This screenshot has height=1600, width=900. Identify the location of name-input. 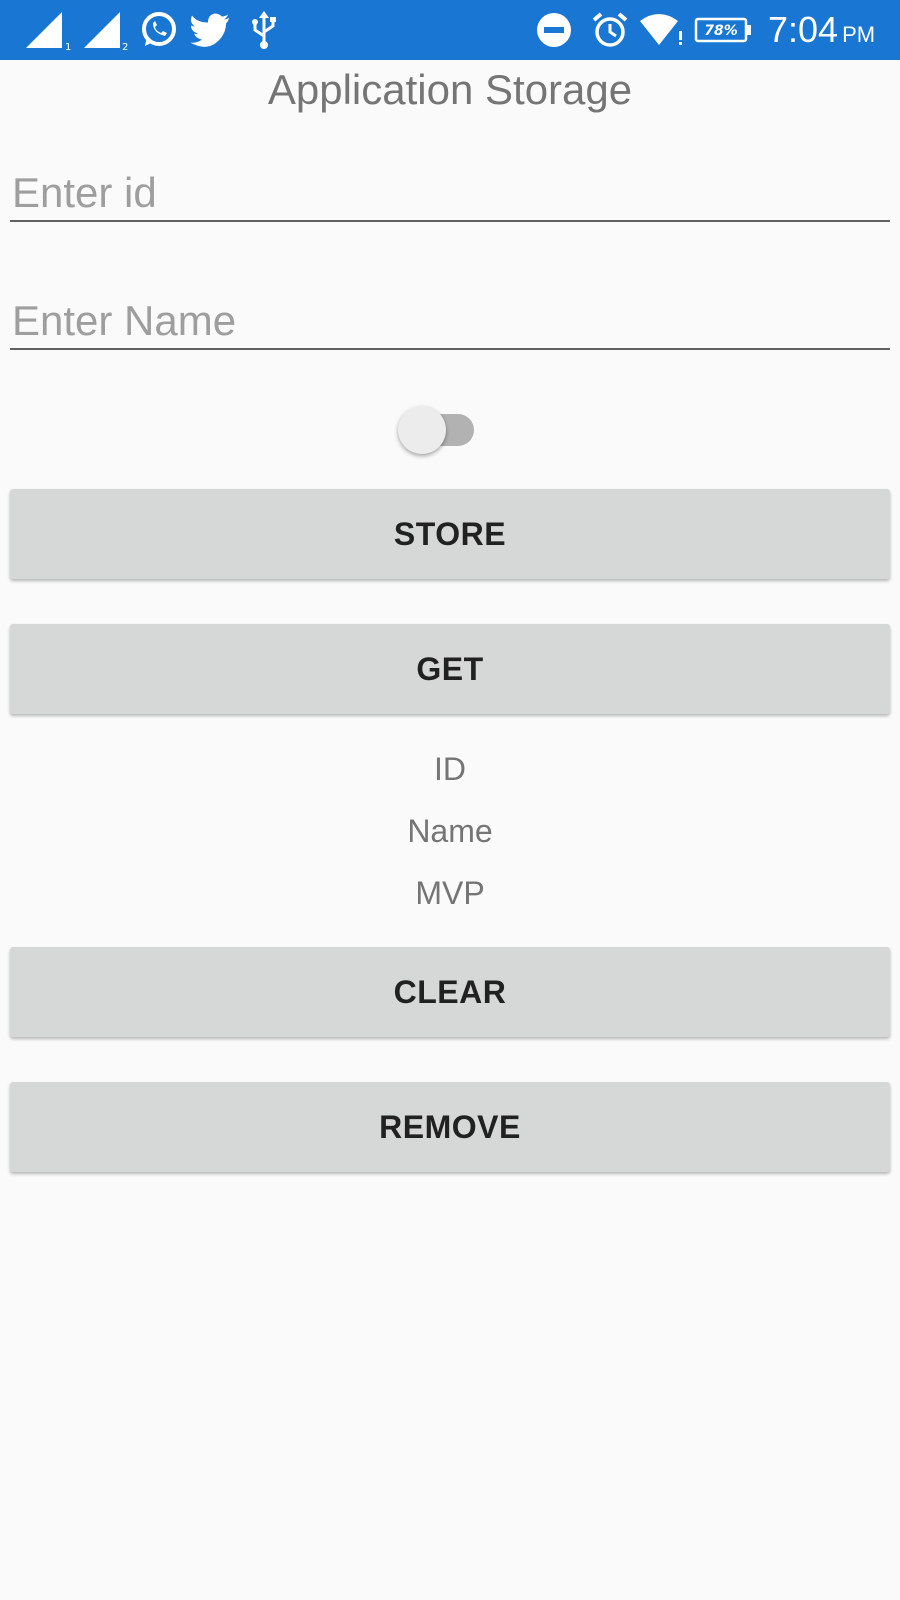
(450, 322).